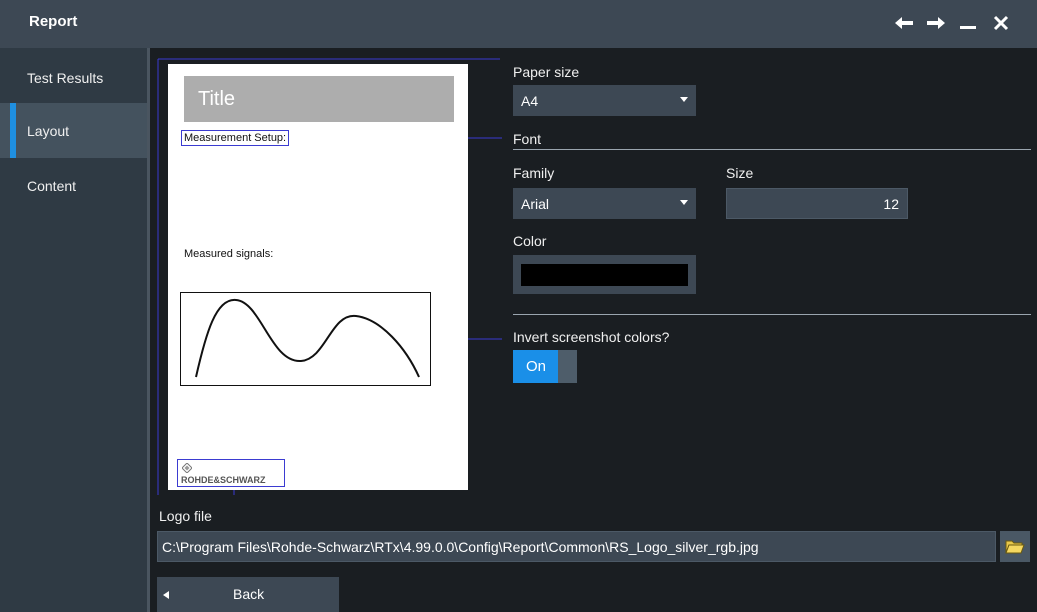 The image size is (1037, 612). I want to click on font-family-value: Arial, so click(535, 203).